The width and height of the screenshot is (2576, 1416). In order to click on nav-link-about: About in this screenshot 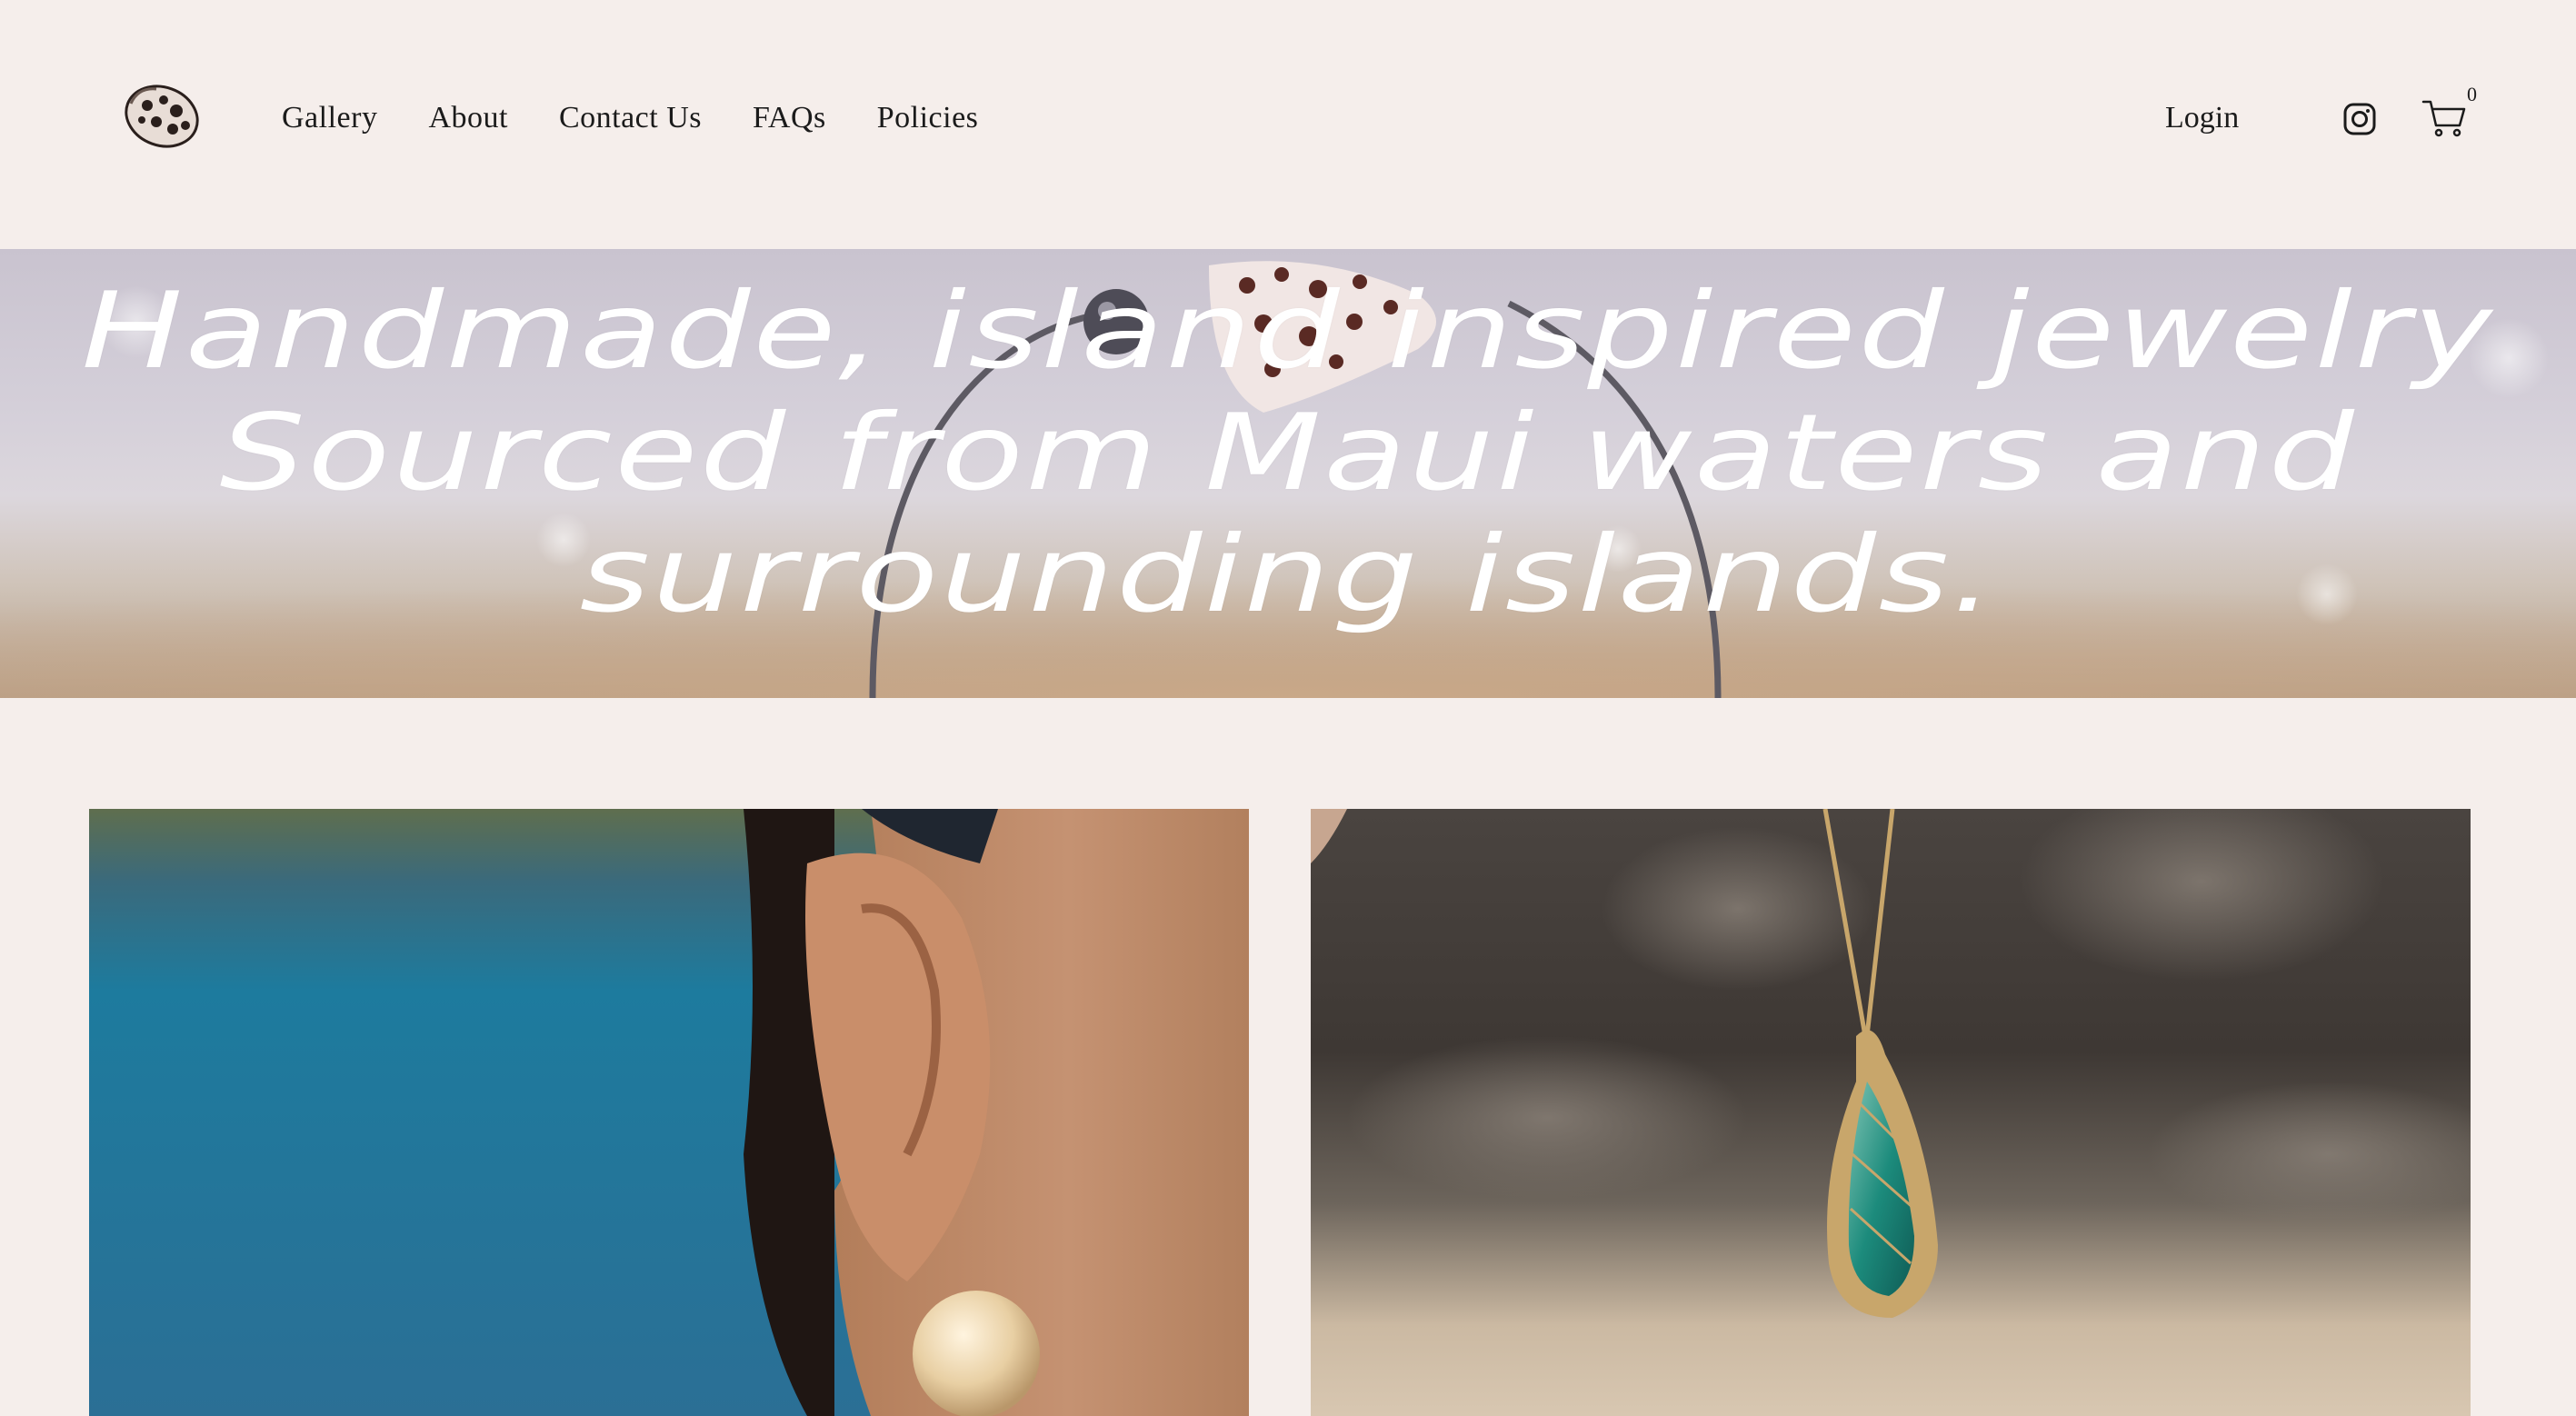, I will do `click(468, 118)`.